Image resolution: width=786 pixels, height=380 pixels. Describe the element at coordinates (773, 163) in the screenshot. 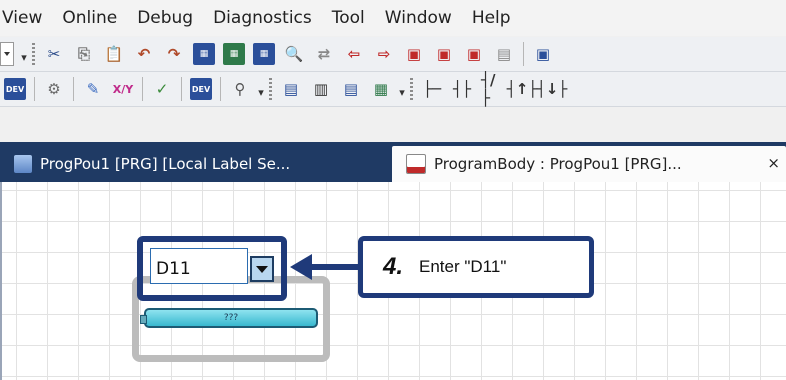

I see `close-icon: ×` at that location.